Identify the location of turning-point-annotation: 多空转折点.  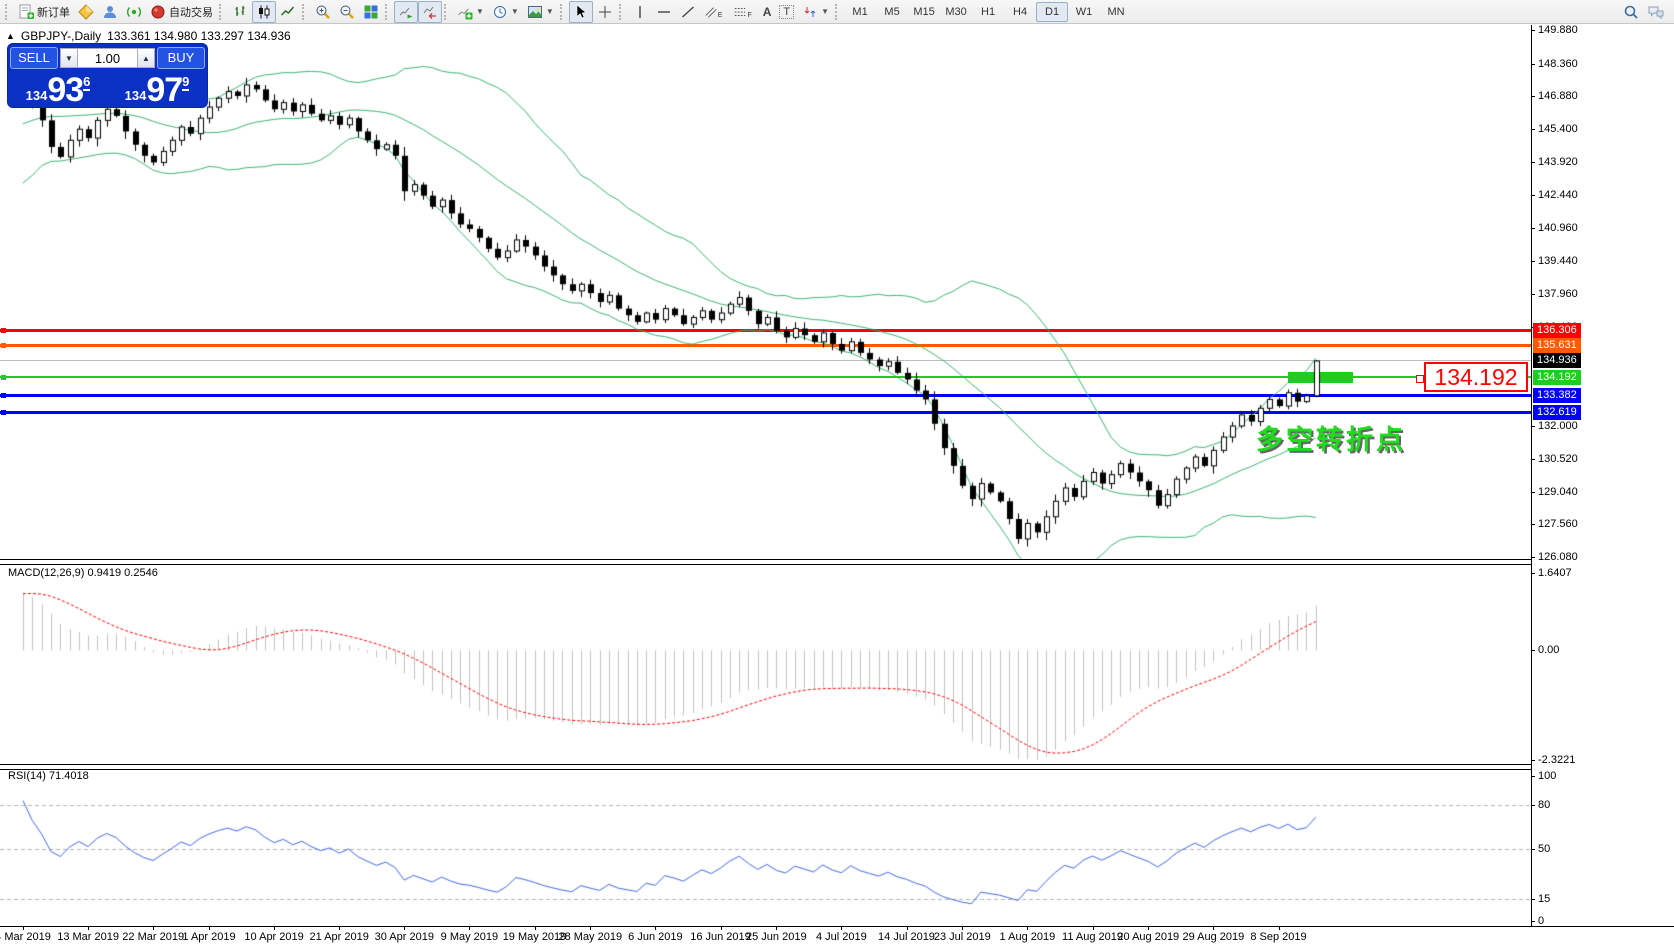
(1331, 437).